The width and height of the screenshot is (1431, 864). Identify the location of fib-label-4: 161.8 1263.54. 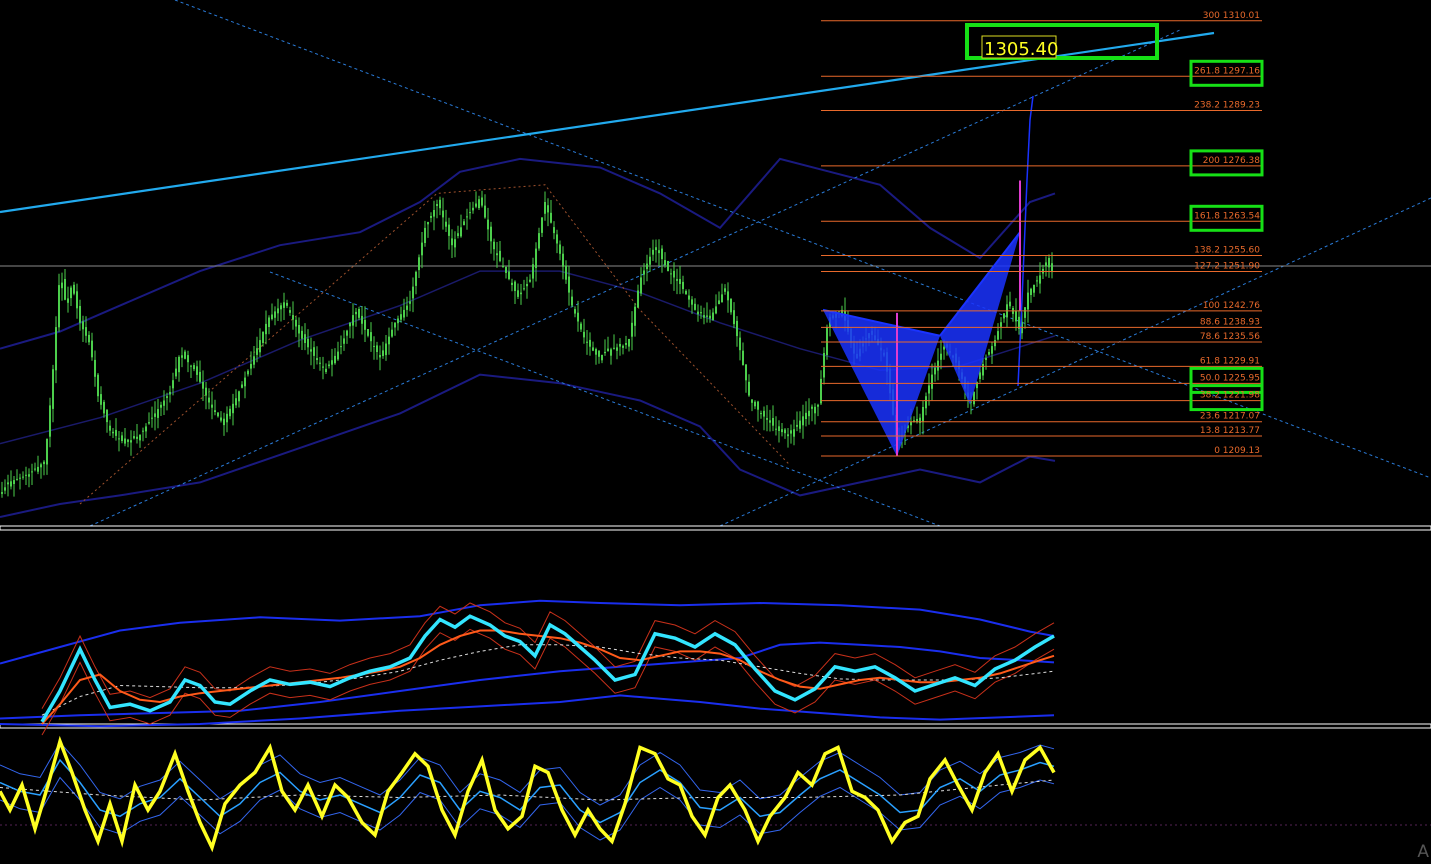
(1227, 216).